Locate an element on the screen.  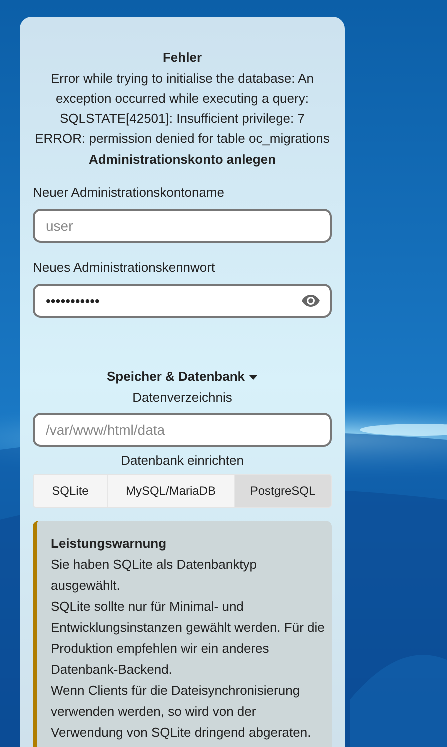
warning-text: SQLite sollte nur für Minimal- und Entwicklungsinstanzen gewählt werden. Für die Produktion empfehlen wir ein anderes Datenbank-Backend. is located at coordinates (188, 638).